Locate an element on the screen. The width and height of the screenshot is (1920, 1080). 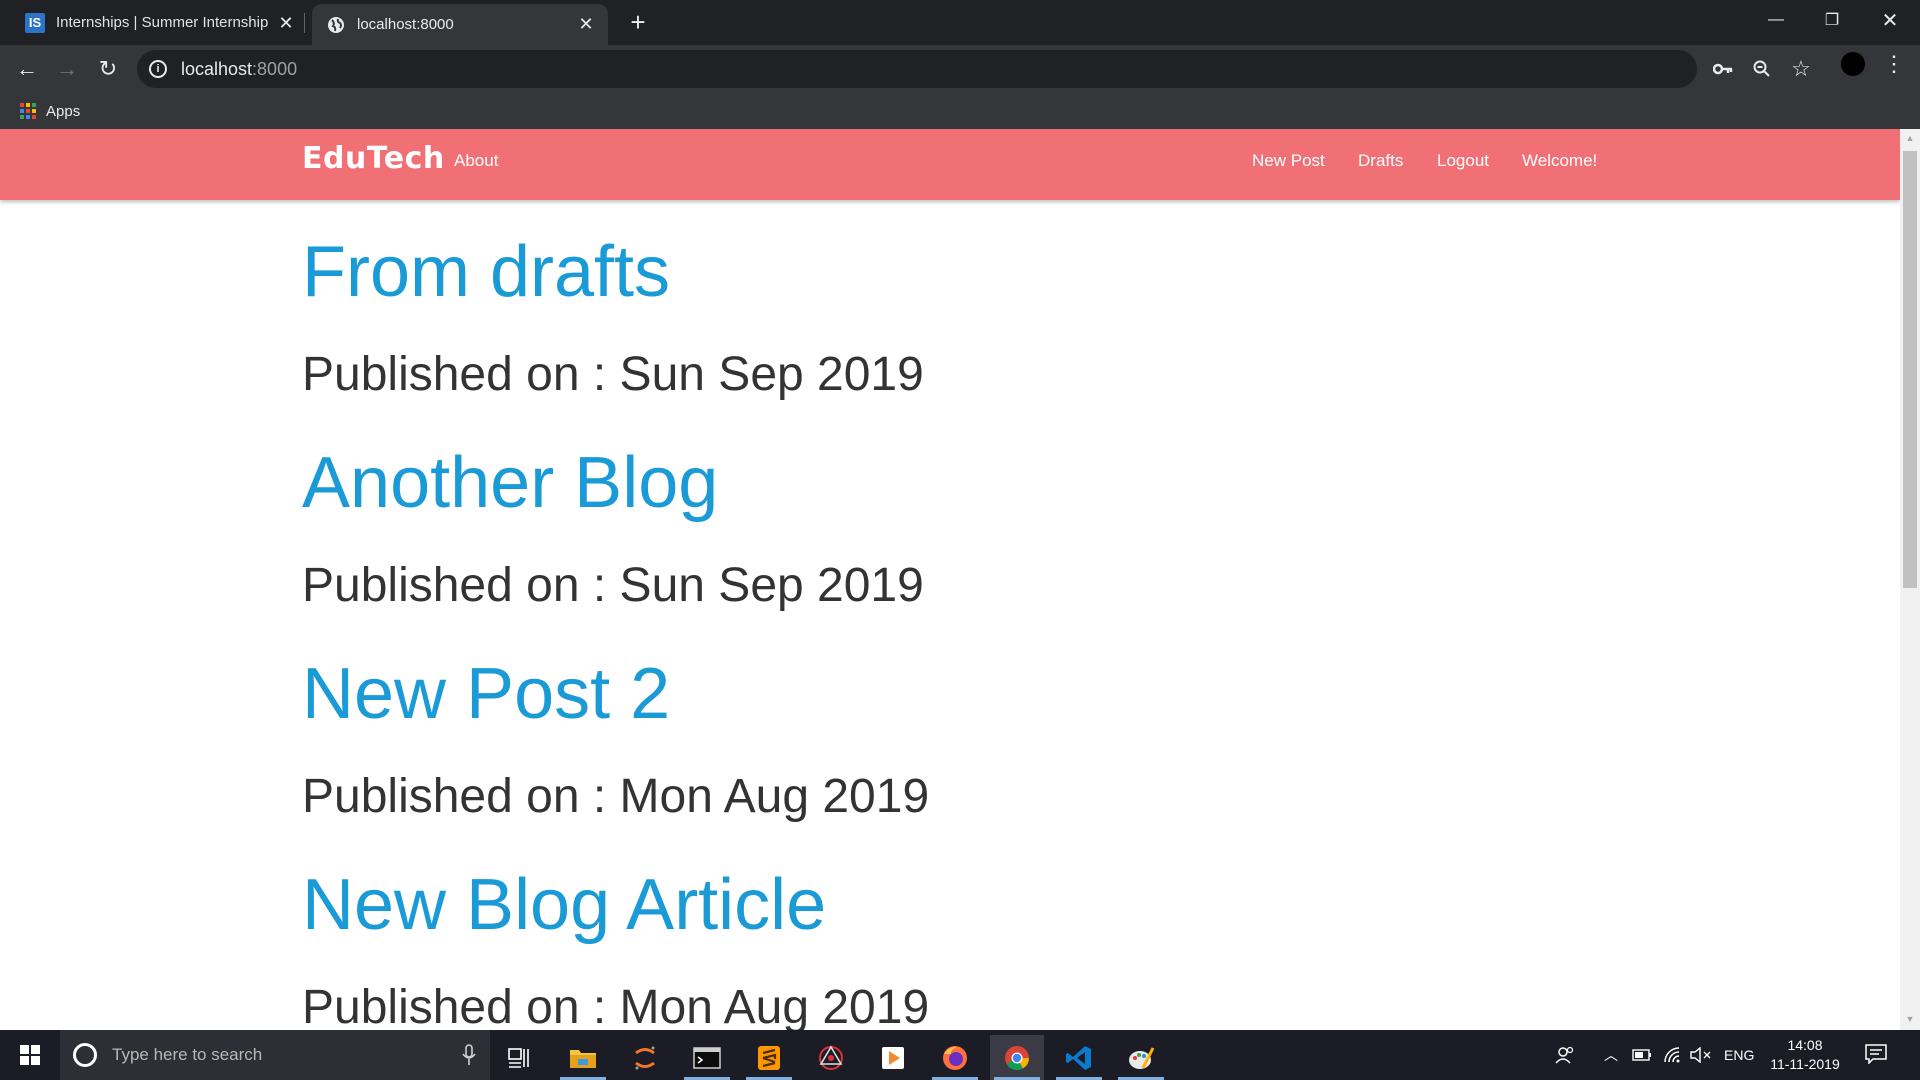
file-explorer-icon is located at coordinates (583, 1057).